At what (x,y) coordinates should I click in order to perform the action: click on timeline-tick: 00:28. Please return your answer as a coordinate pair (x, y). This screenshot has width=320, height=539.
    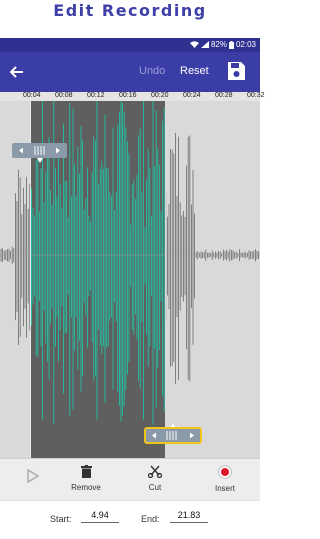
    Looking at the image, I should click on (224, 95).